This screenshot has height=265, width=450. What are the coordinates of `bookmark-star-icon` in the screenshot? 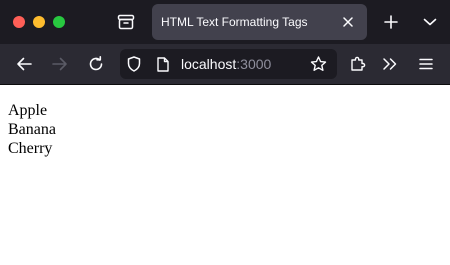 It's located at (318, 64).